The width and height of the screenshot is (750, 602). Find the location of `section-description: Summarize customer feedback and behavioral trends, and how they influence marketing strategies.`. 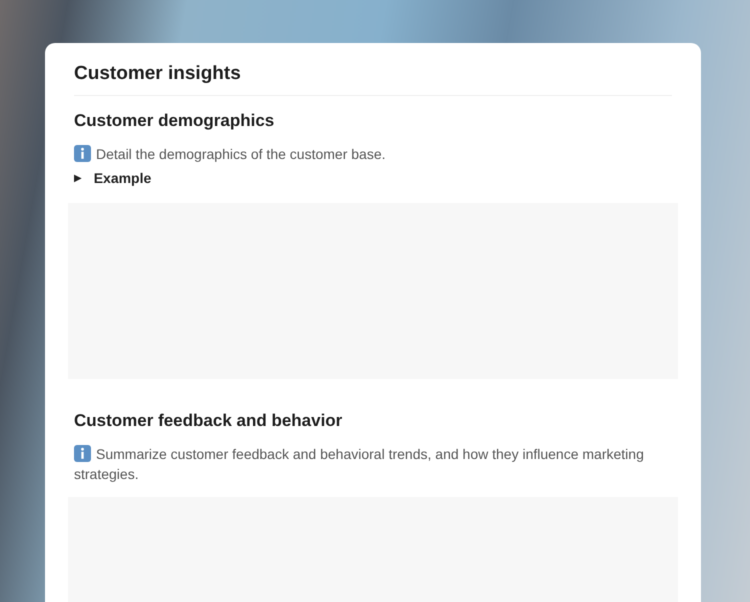

section-description: Summarize customer feedback and behavioral trends, and how they influence marketing strategies. is located at coordinates (359, 464).